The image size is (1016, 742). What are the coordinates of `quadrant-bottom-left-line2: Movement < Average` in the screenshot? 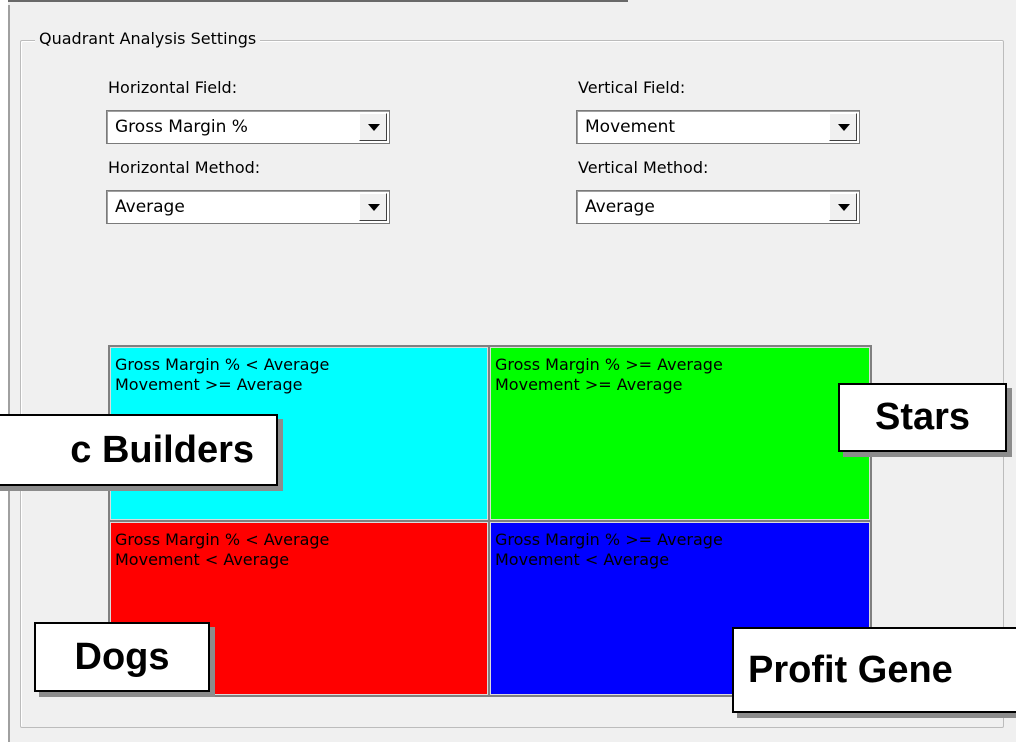 It's located at (202, 559).